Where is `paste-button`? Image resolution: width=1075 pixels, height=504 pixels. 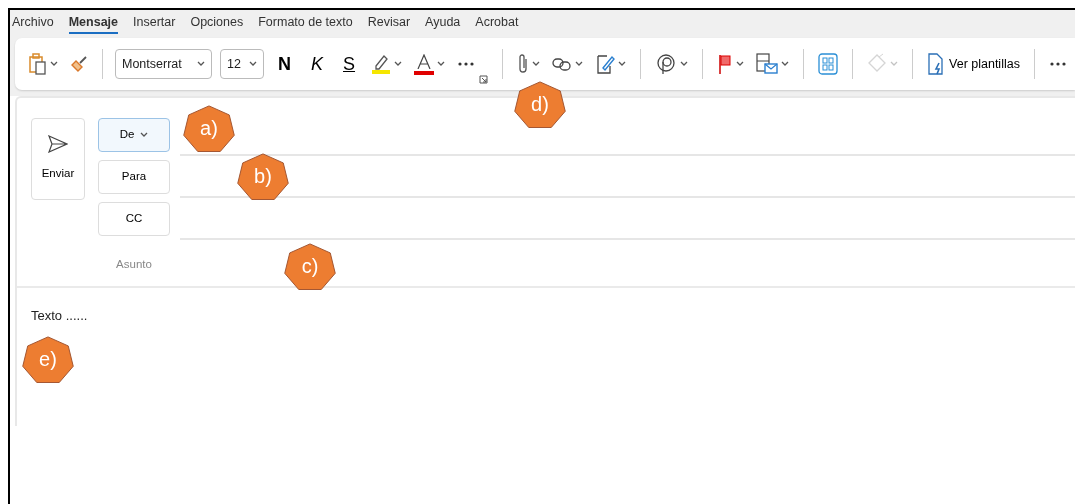 paste-button is located at coordinates (43, 64).